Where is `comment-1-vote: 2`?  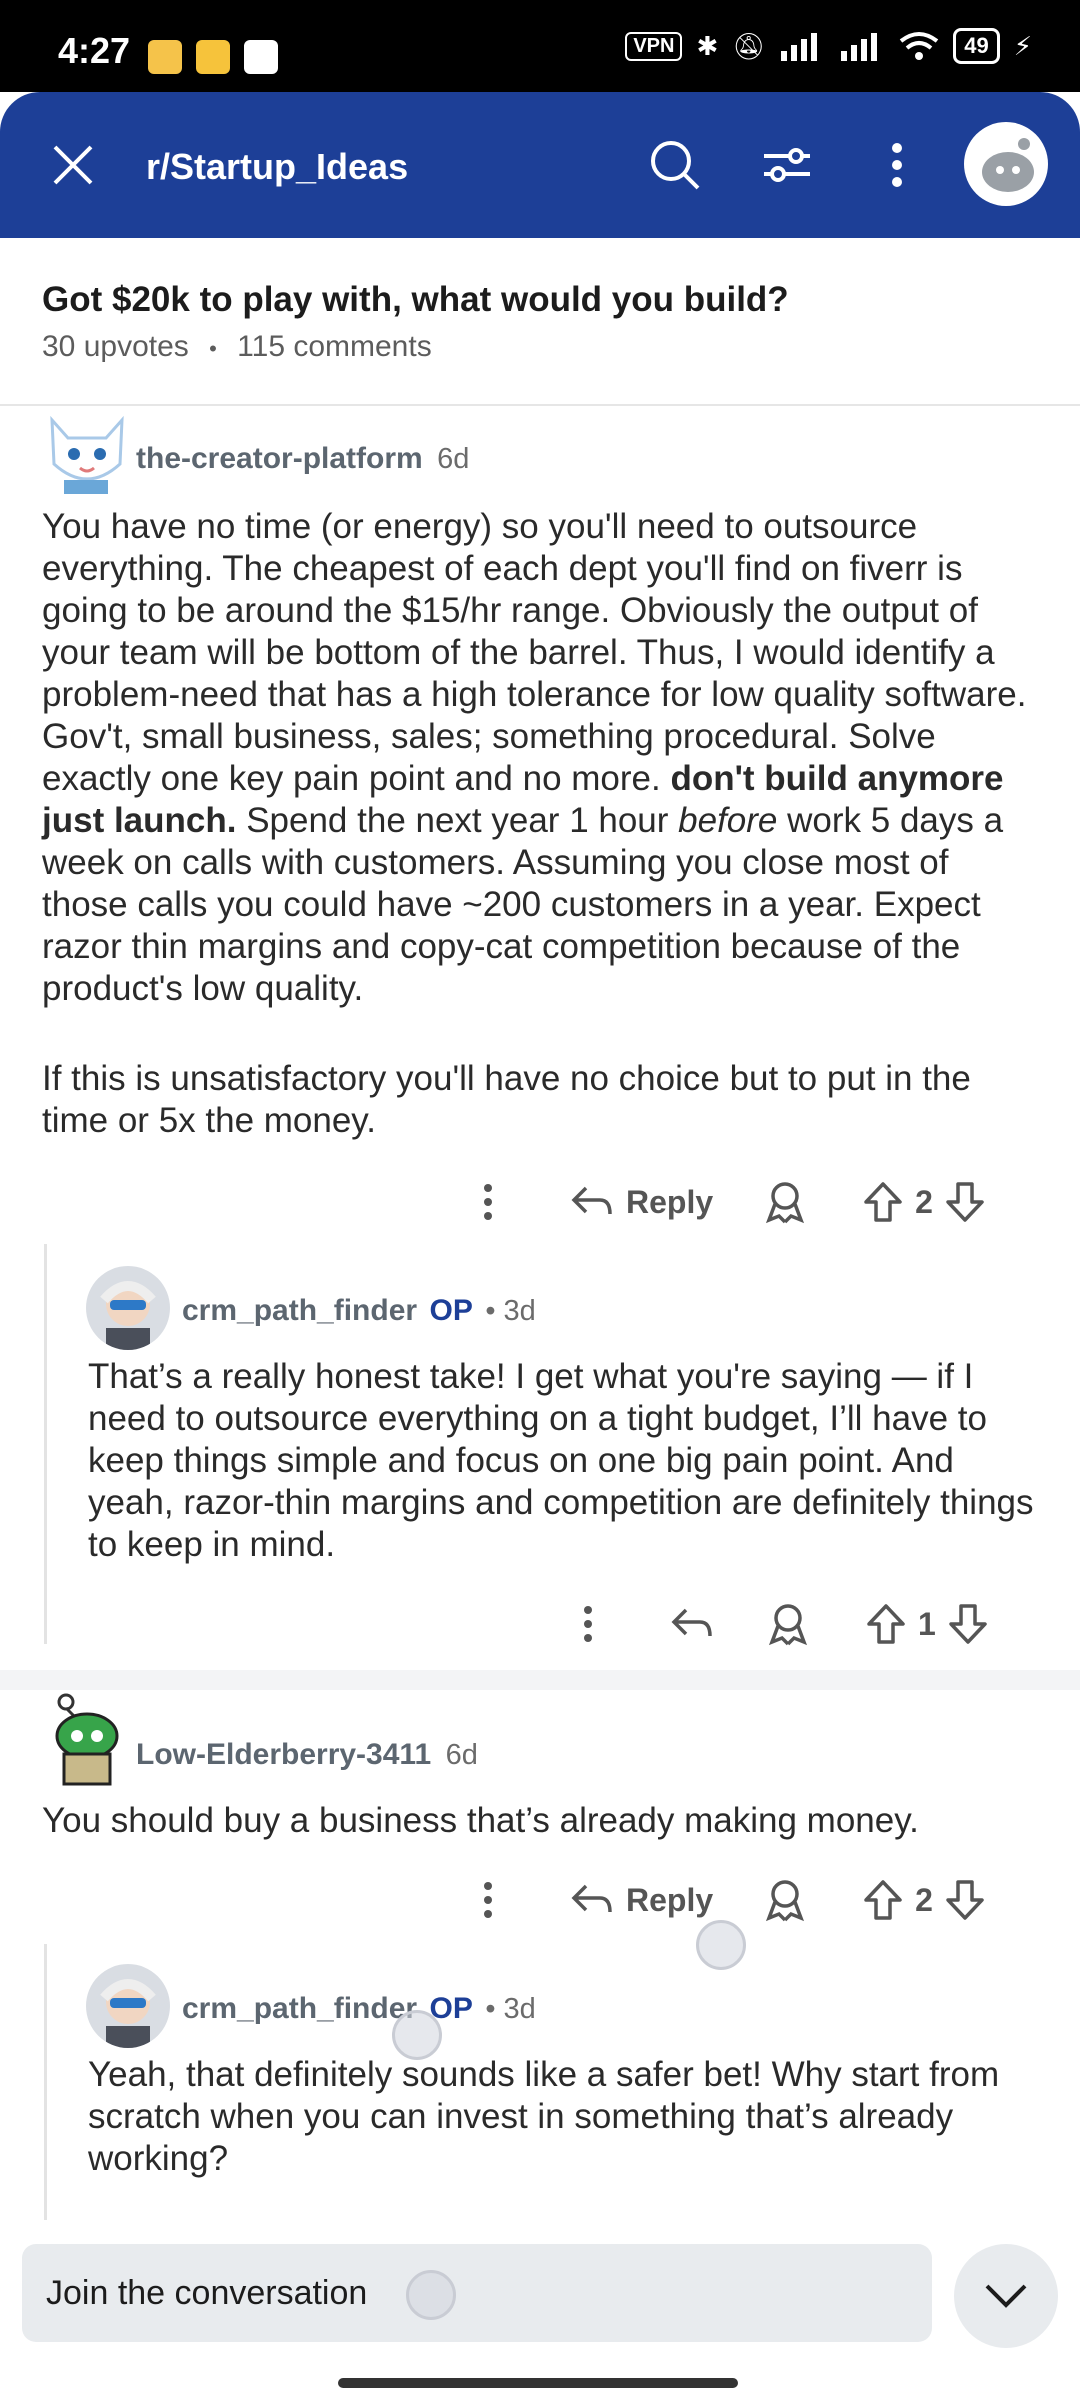 comment-1-vote: 2 is located at coordinates (924, 1202).